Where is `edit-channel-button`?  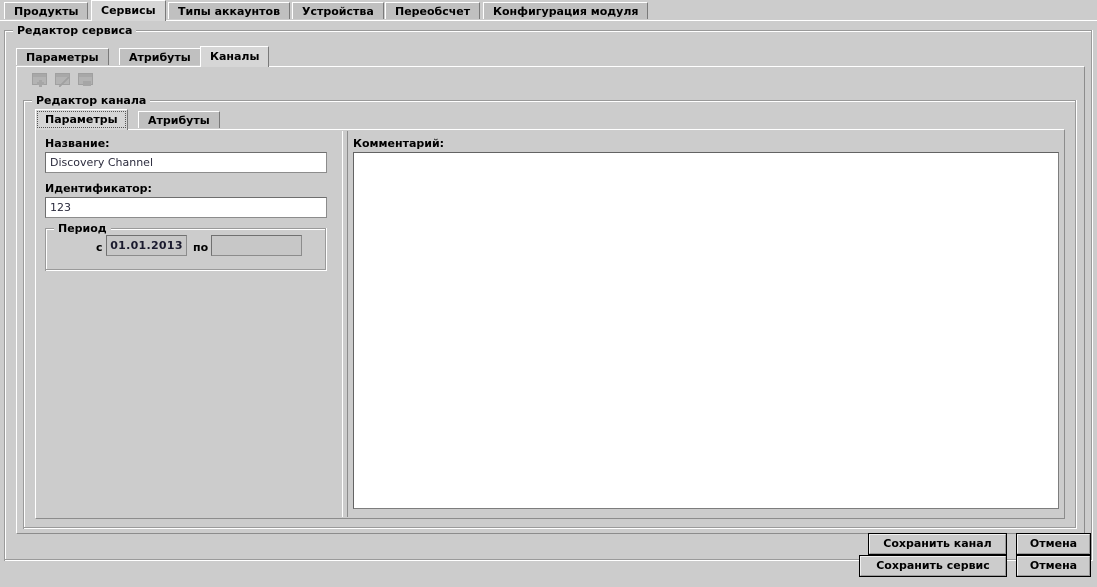 edit-channel-button is located at coordinates (63, 80).